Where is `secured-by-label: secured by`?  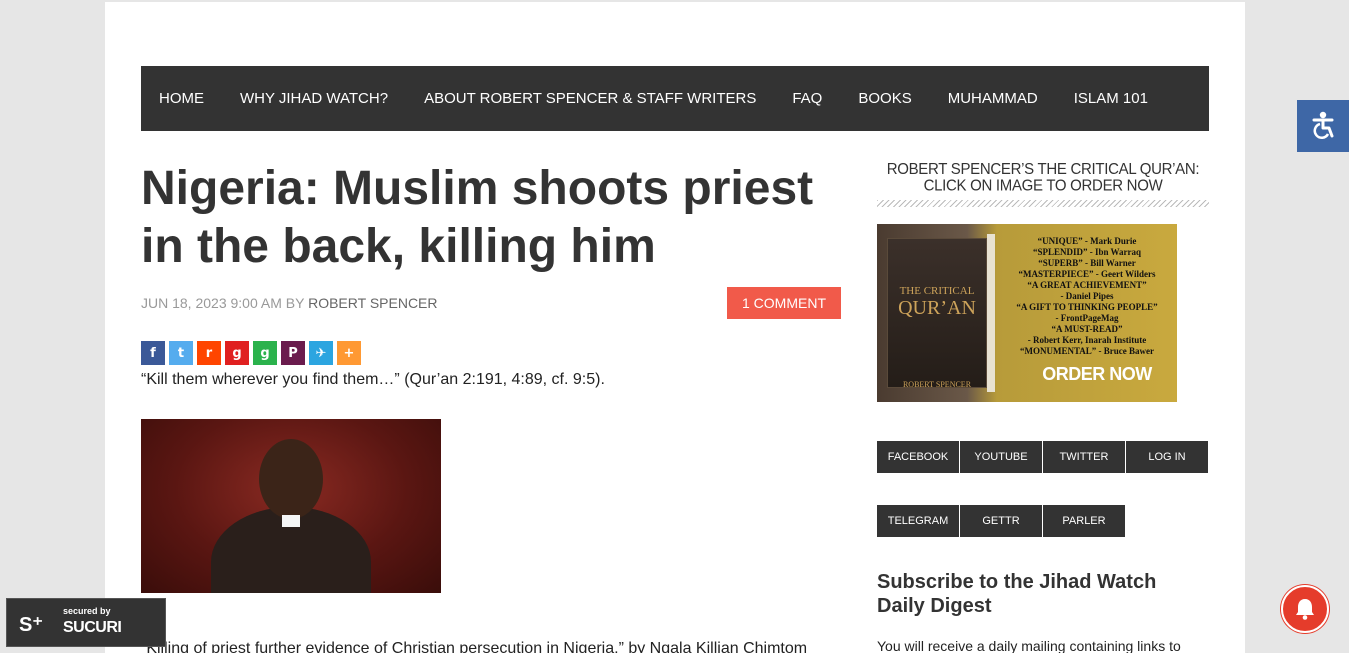
secured-by-label: secured by is located at coordinates (87, 611).